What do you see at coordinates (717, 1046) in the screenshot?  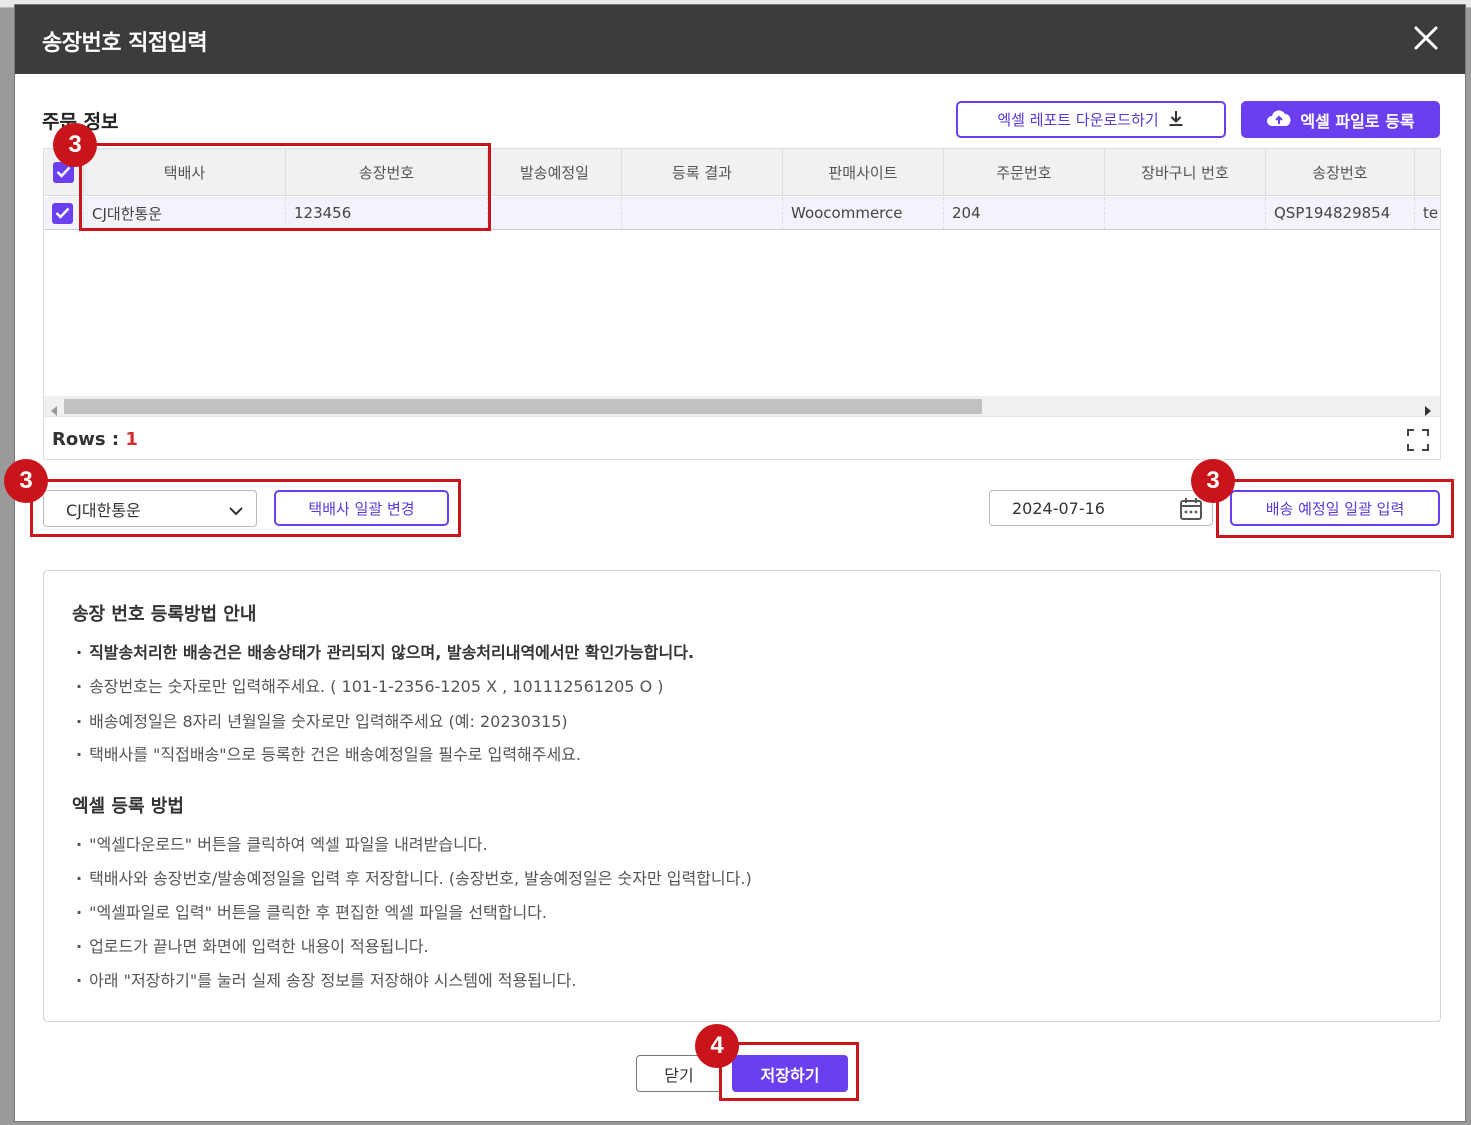 I see `step-badge-4: 4` at bounding box center [717, 1046].